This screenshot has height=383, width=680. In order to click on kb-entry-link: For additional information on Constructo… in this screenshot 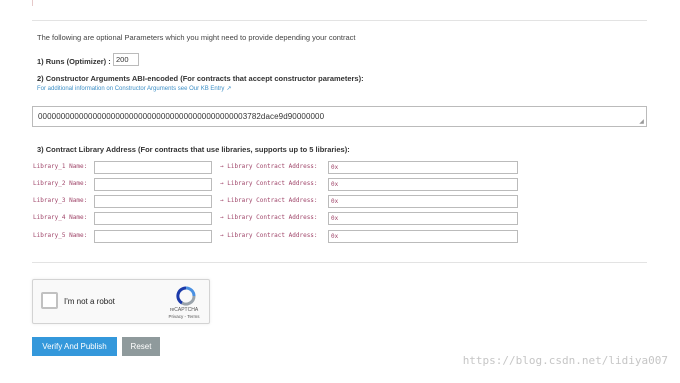, I will do `click(134, 88)`.